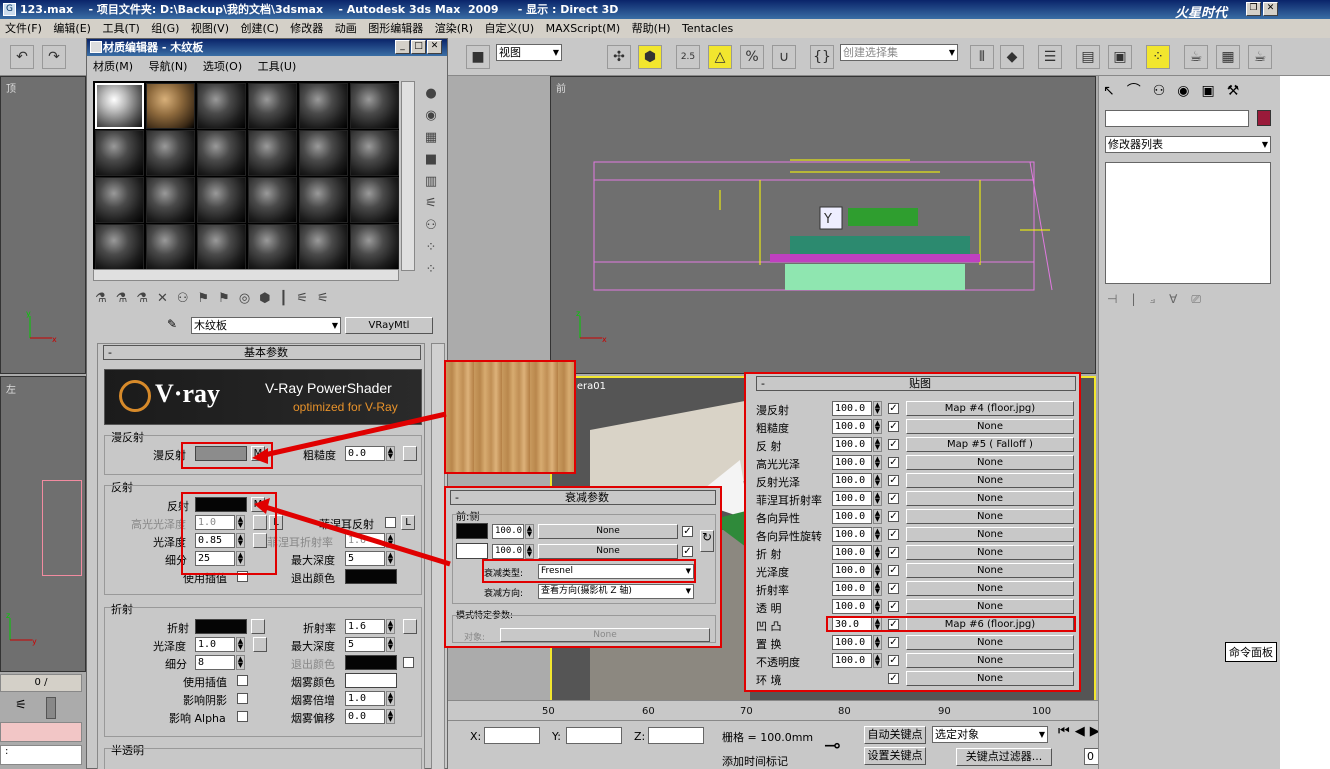 This screenshot has width=1330, height=769. Describe the element at coordinates (650, 57) in the screenshot. I see `select-manipulate-icon: ⬢` at that location.